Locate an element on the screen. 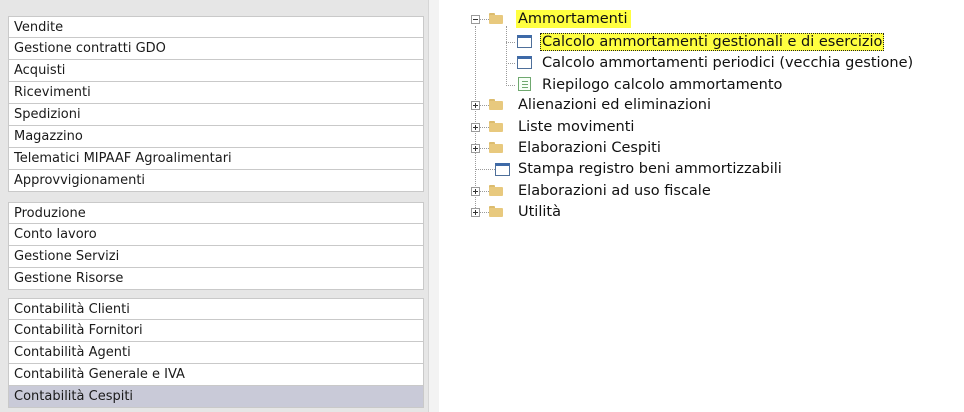 Image resolution: width=964 pixels, height=412 pixels. tree-node-liste-movimenti: Liste movimenti is located at coordinates (576, 127).